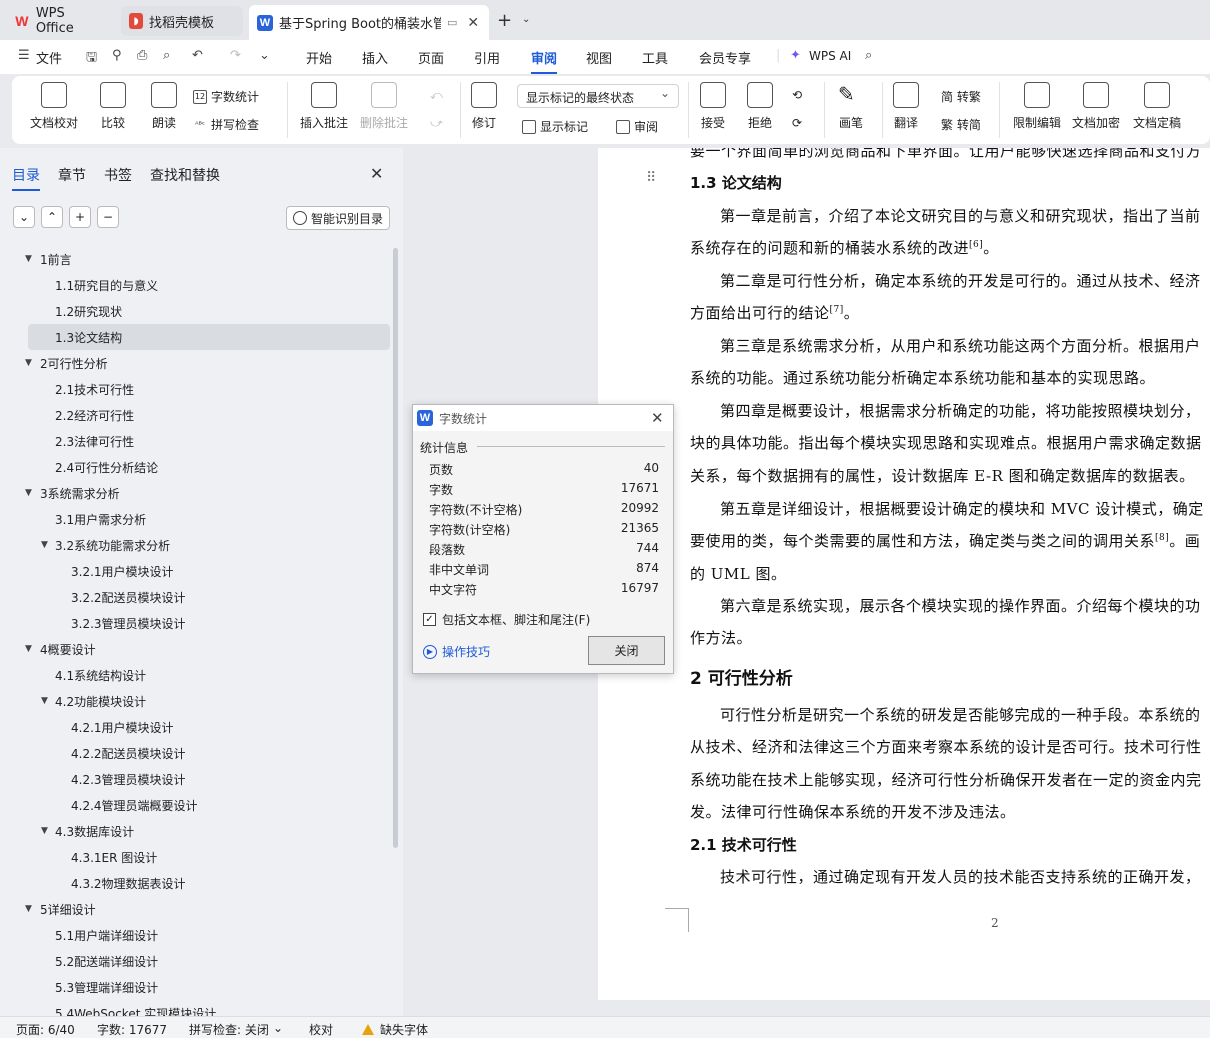  Describe the element at coordinates (45, 1029) in the screenshot. I see `page-indicator: 页面: 6/40` at that location.